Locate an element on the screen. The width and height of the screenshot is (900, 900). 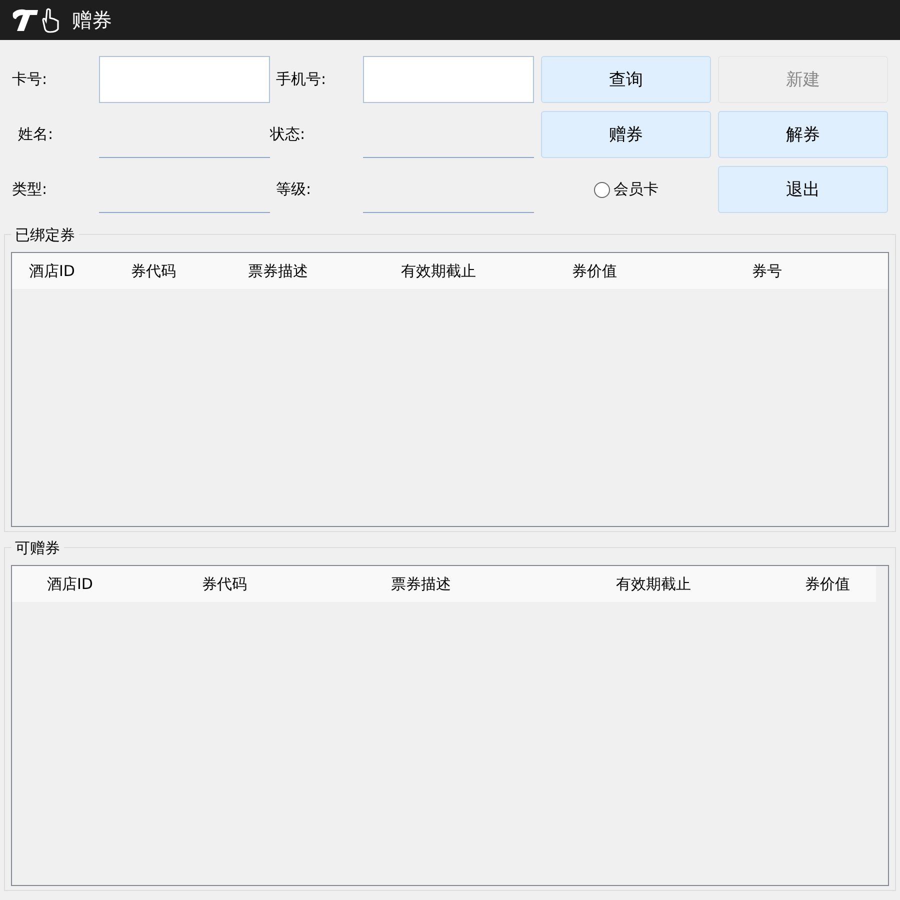
field-label: 类型: is located at coordinates (30, 189).